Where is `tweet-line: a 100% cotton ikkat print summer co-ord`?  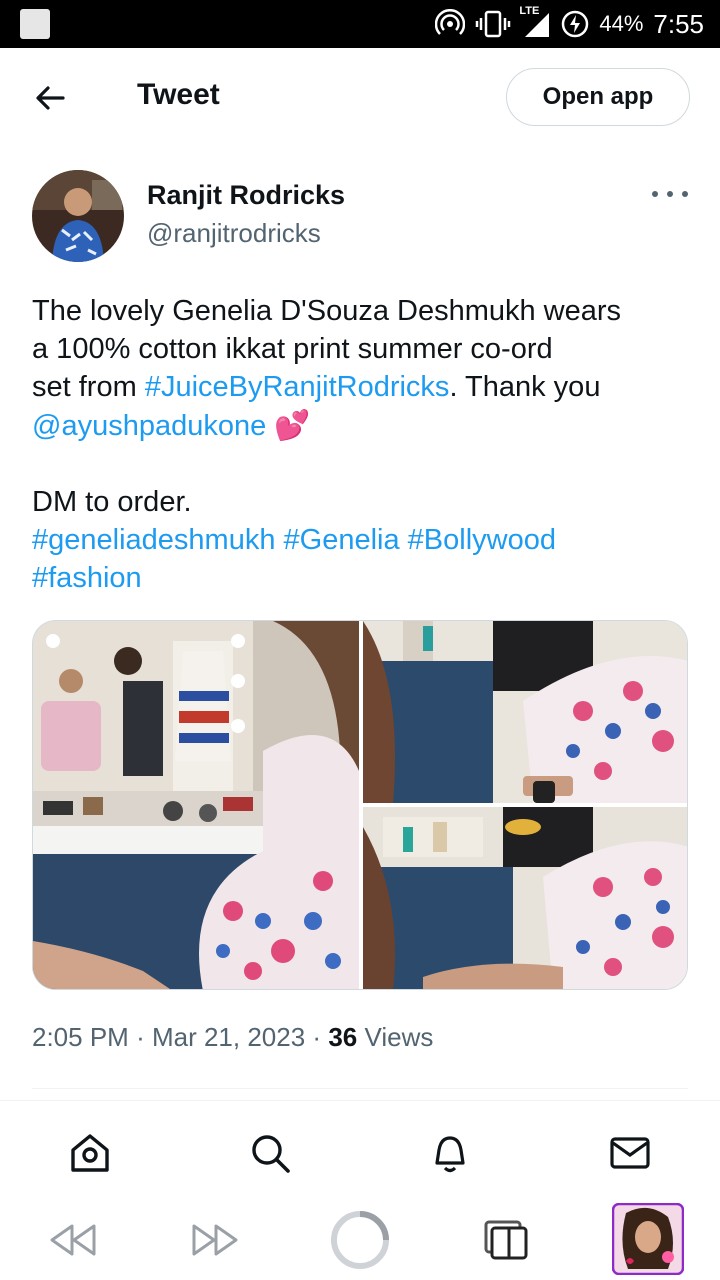 tweet-line: a 100% cotton ikkat print summer co-ord is located at coordinates (292, 349).